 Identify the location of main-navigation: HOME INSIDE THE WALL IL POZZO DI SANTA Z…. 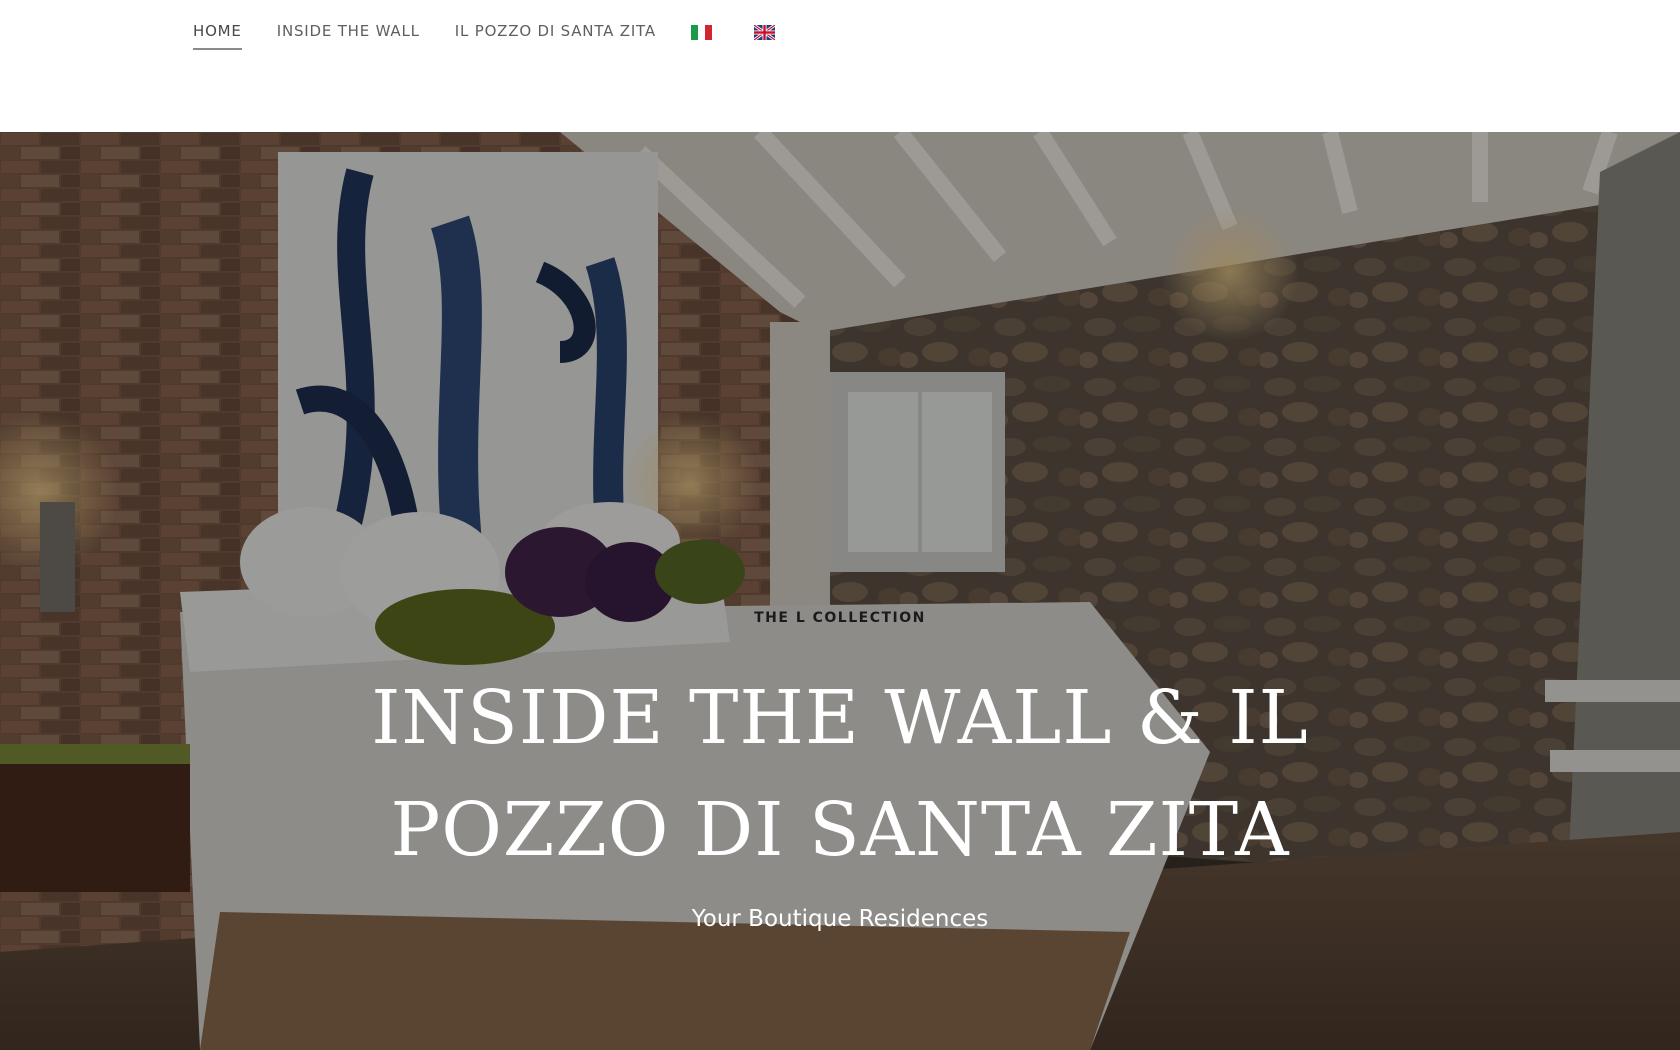
(505, 36).